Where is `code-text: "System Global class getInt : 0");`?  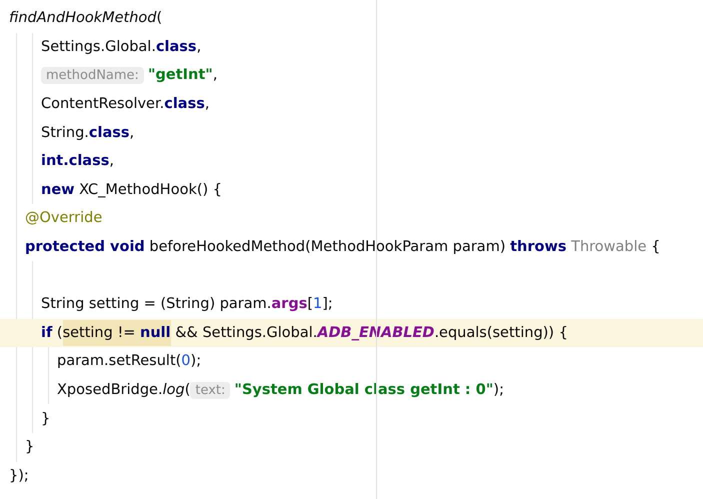
code-text: "System Global class getInt : 0"); is located at coordinates (369, 390).